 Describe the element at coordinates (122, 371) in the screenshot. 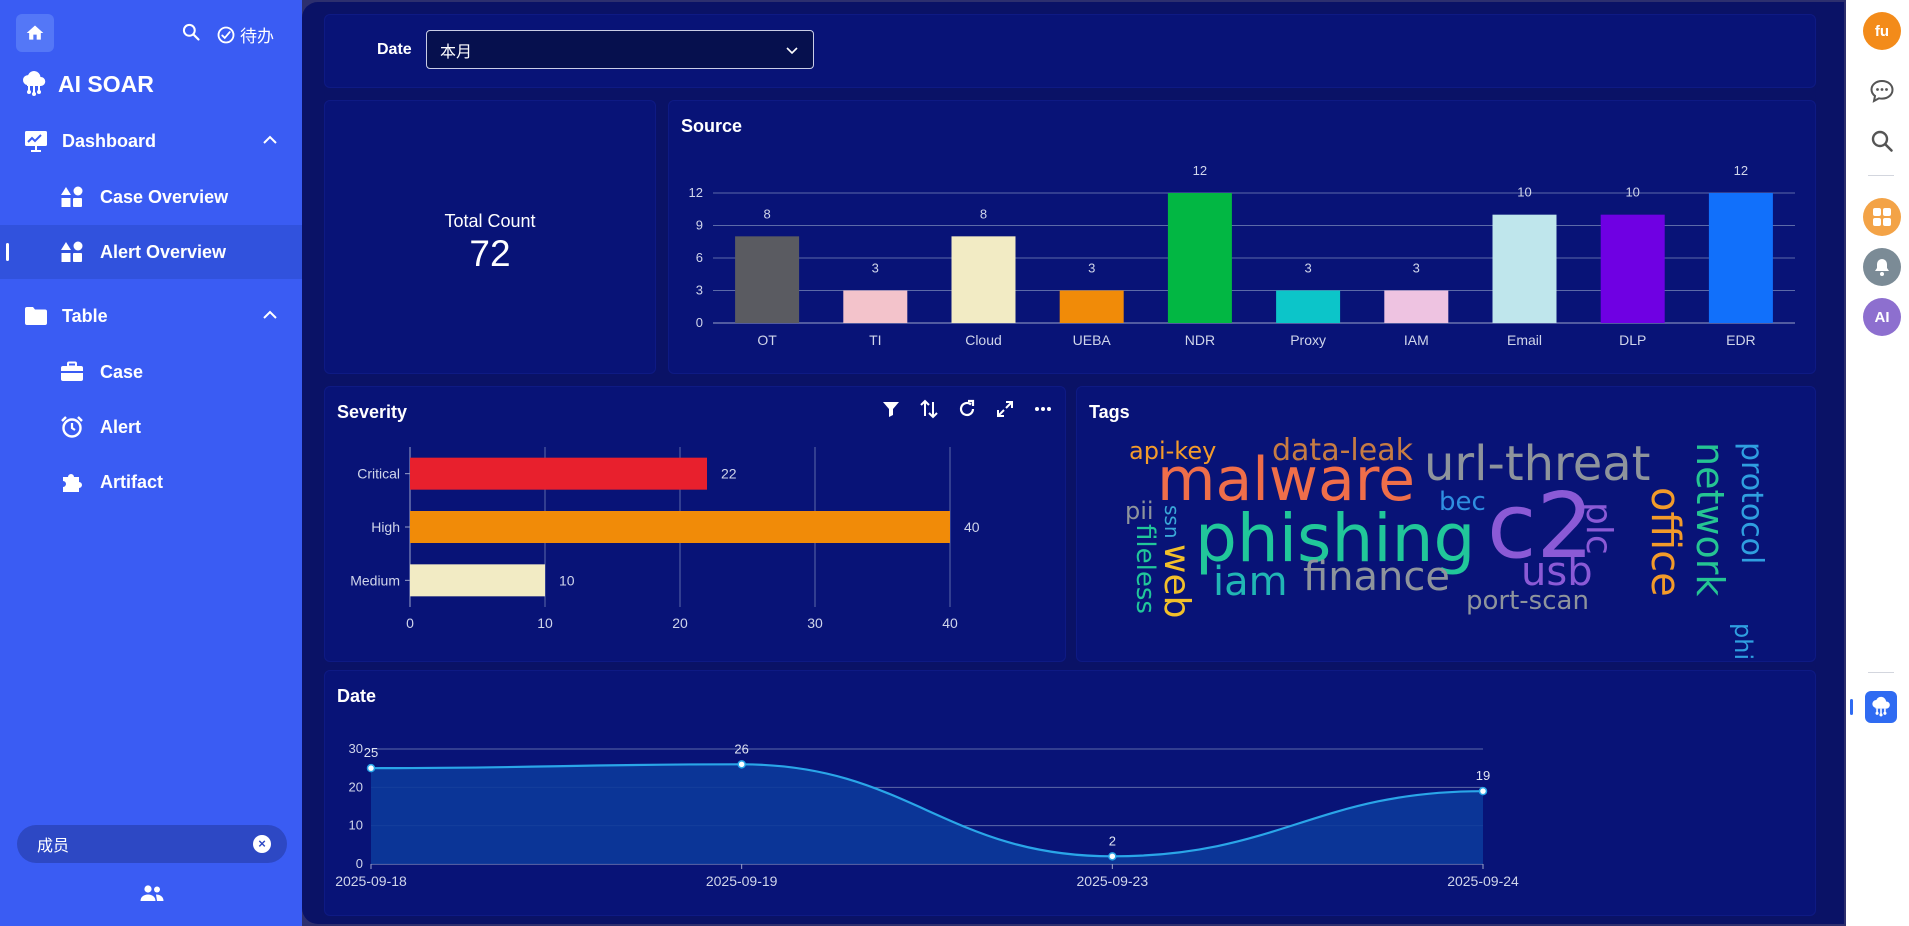

I see `sidebar-item-label: Case` at that location.